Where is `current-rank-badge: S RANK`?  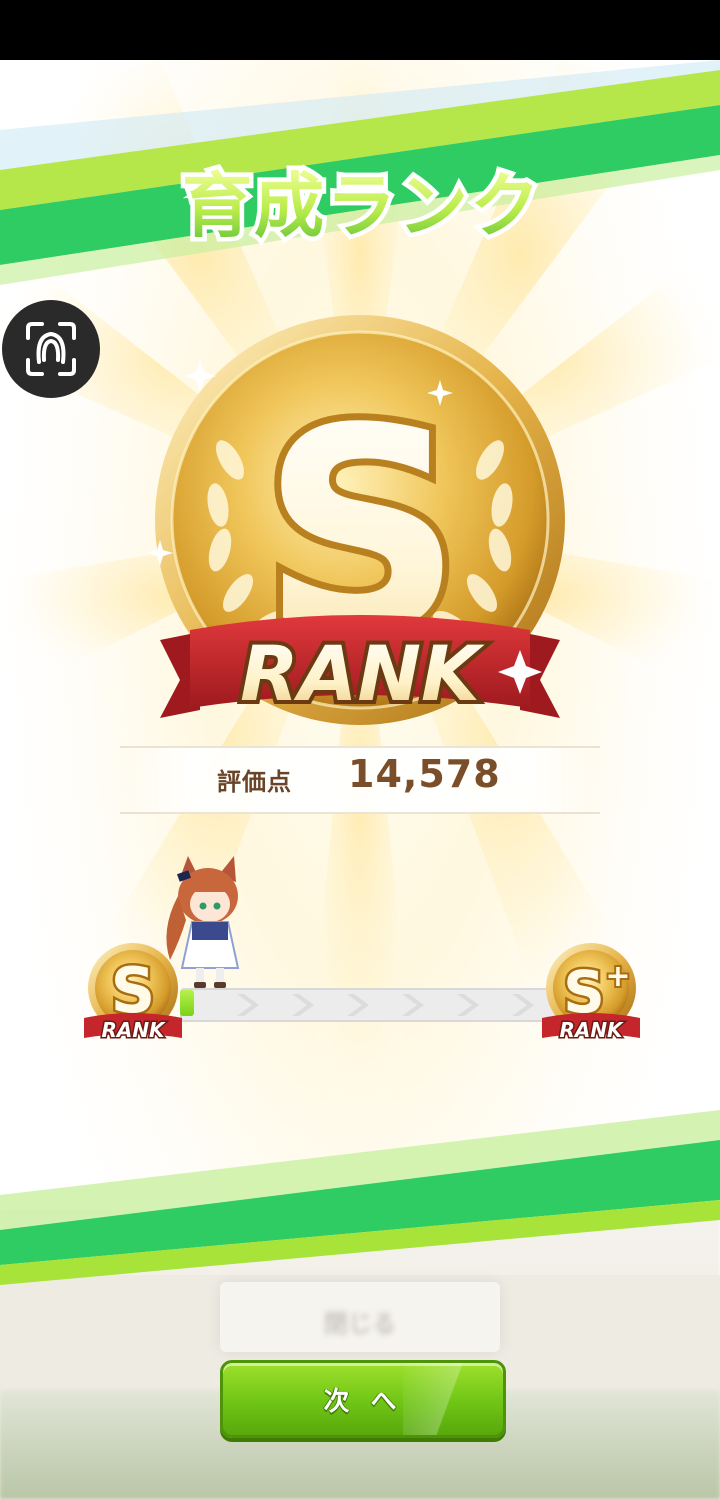
current-rank-badge: S RANK is located at coordinates (133, 993).